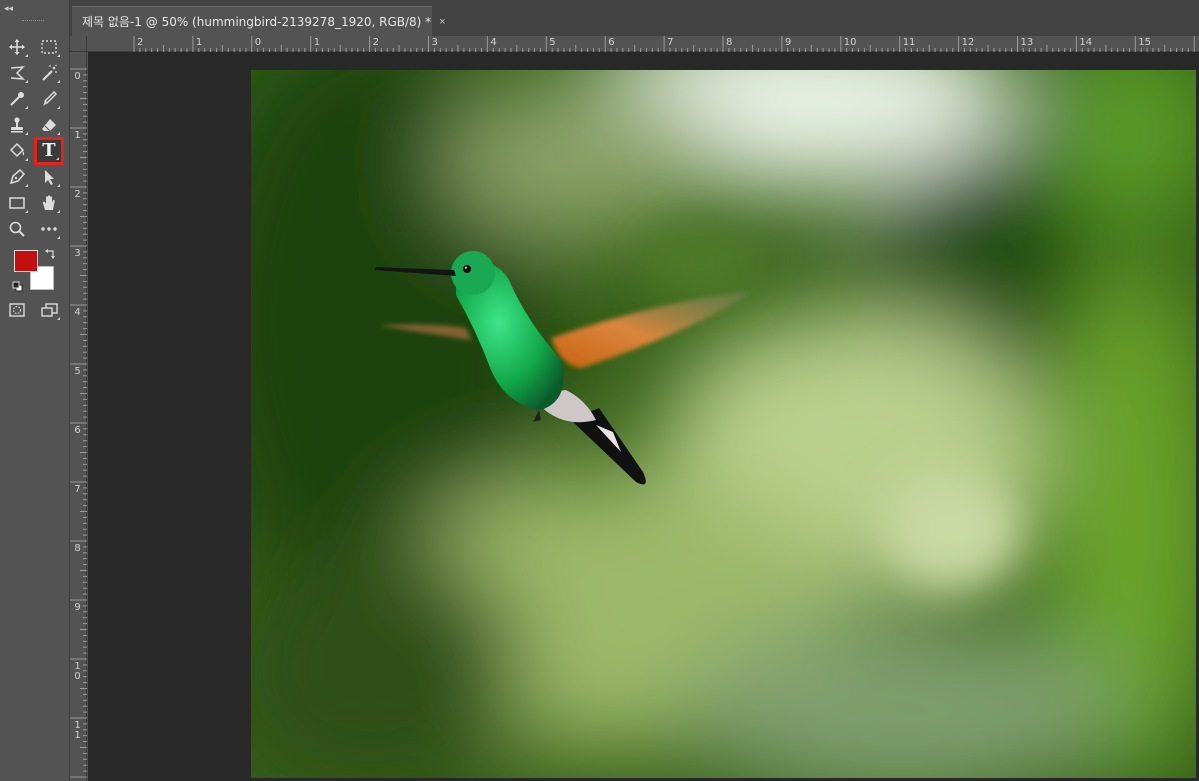 The height and width of the screenshot is (781, 1199). I want to click on ruler-h-label: 14, so click(1086, 42).